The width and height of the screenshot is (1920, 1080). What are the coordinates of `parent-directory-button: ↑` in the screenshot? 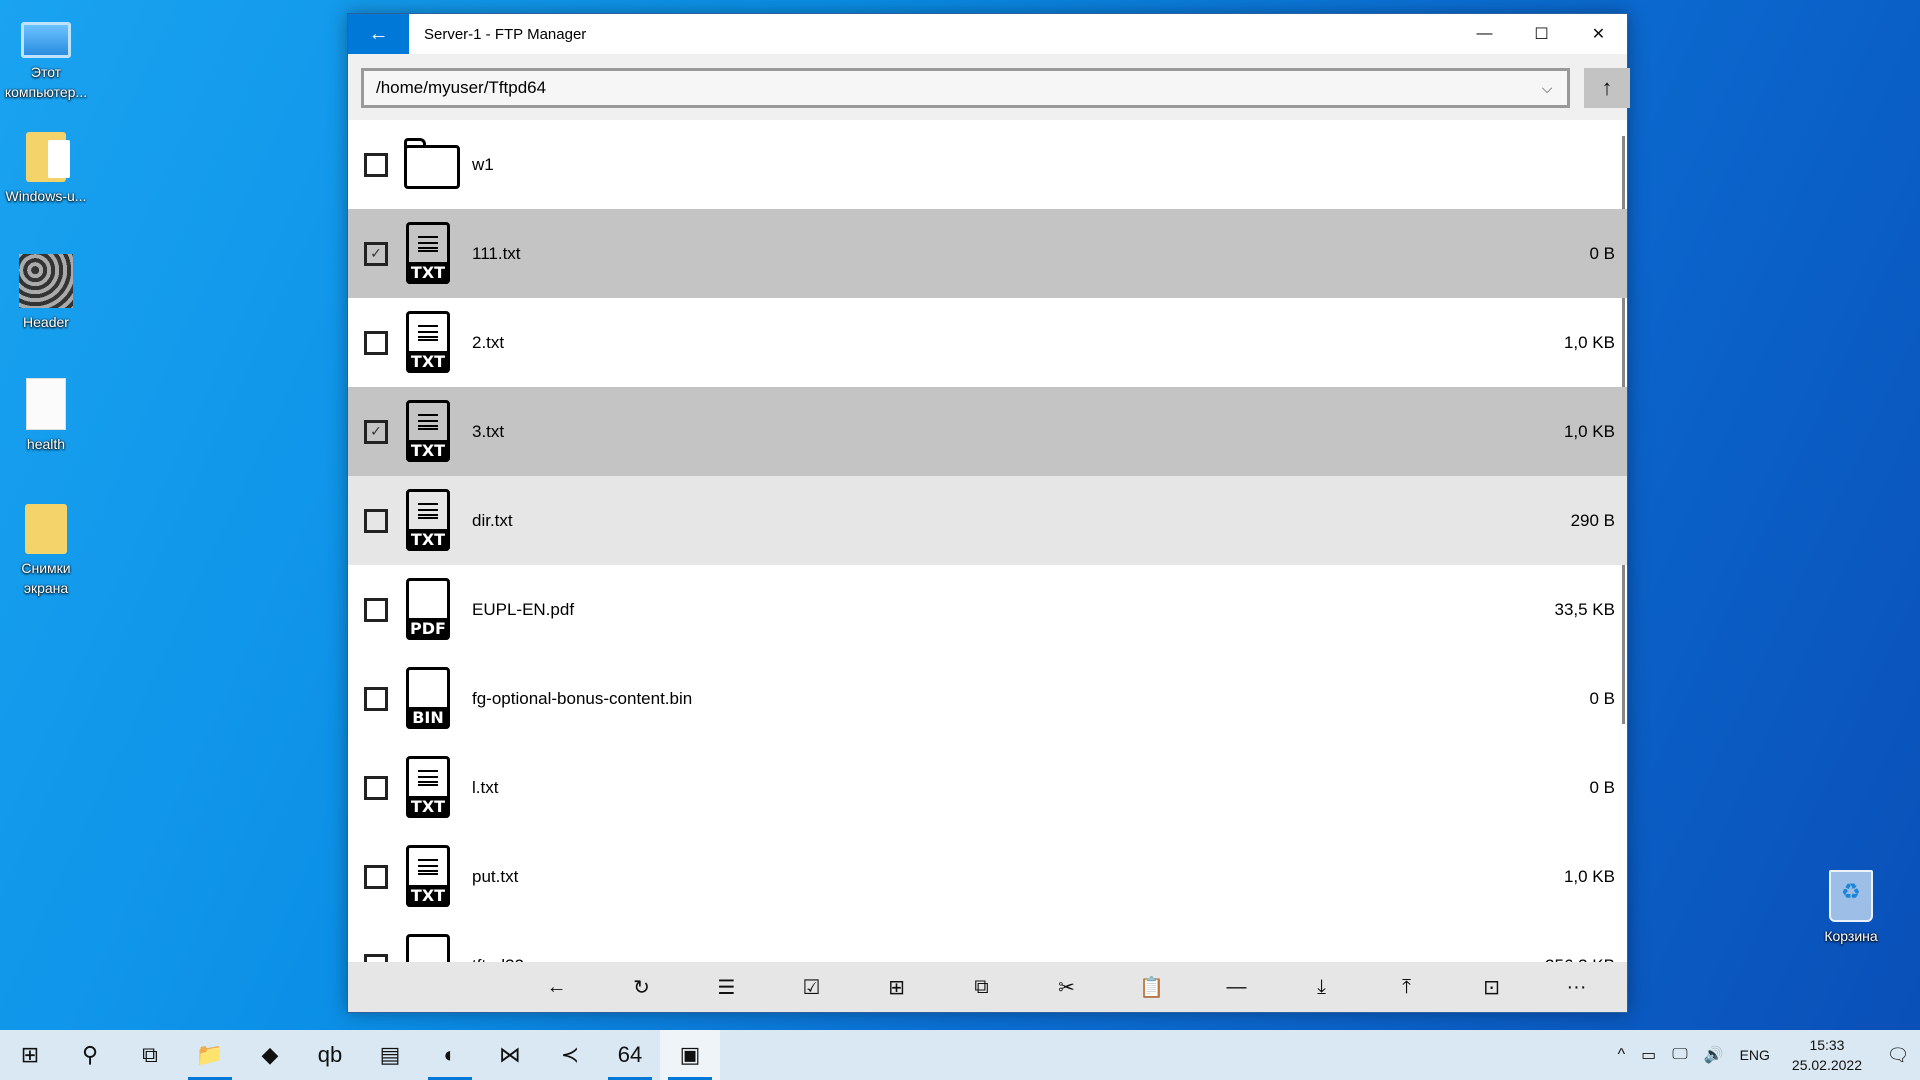 It's located at (1607, 88).